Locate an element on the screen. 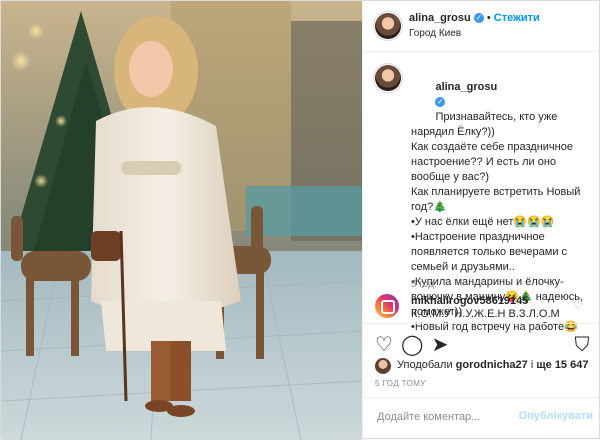  caption-avatar is located at coordinates (388, 78).